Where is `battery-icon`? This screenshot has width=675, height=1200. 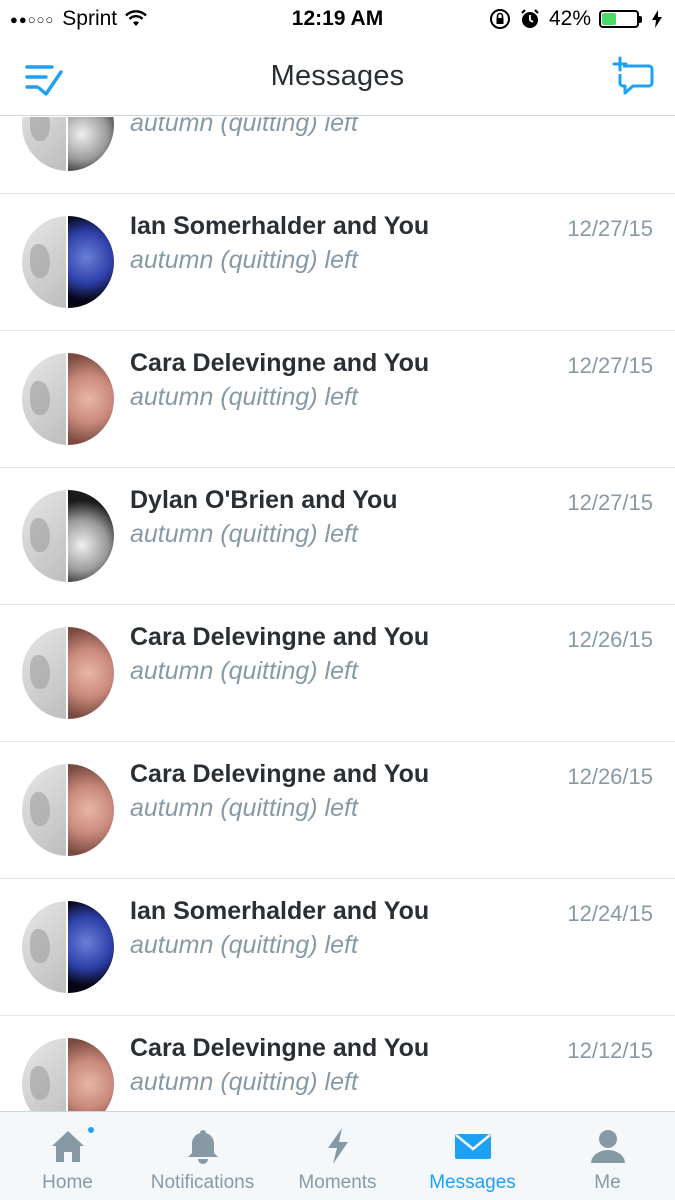
battery-icon is located at coordinates (620, 19).